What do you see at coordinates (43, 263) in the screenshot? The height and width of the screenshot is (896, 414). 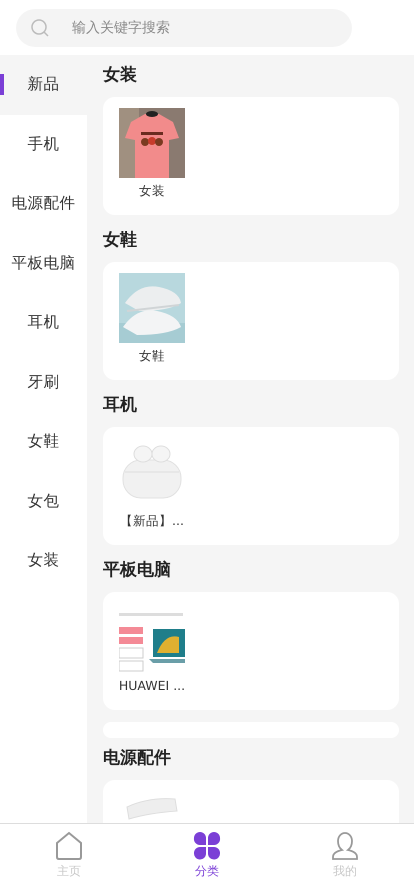 I see `sidebar-item: 平板电脑` at bounding box center [43, 263].